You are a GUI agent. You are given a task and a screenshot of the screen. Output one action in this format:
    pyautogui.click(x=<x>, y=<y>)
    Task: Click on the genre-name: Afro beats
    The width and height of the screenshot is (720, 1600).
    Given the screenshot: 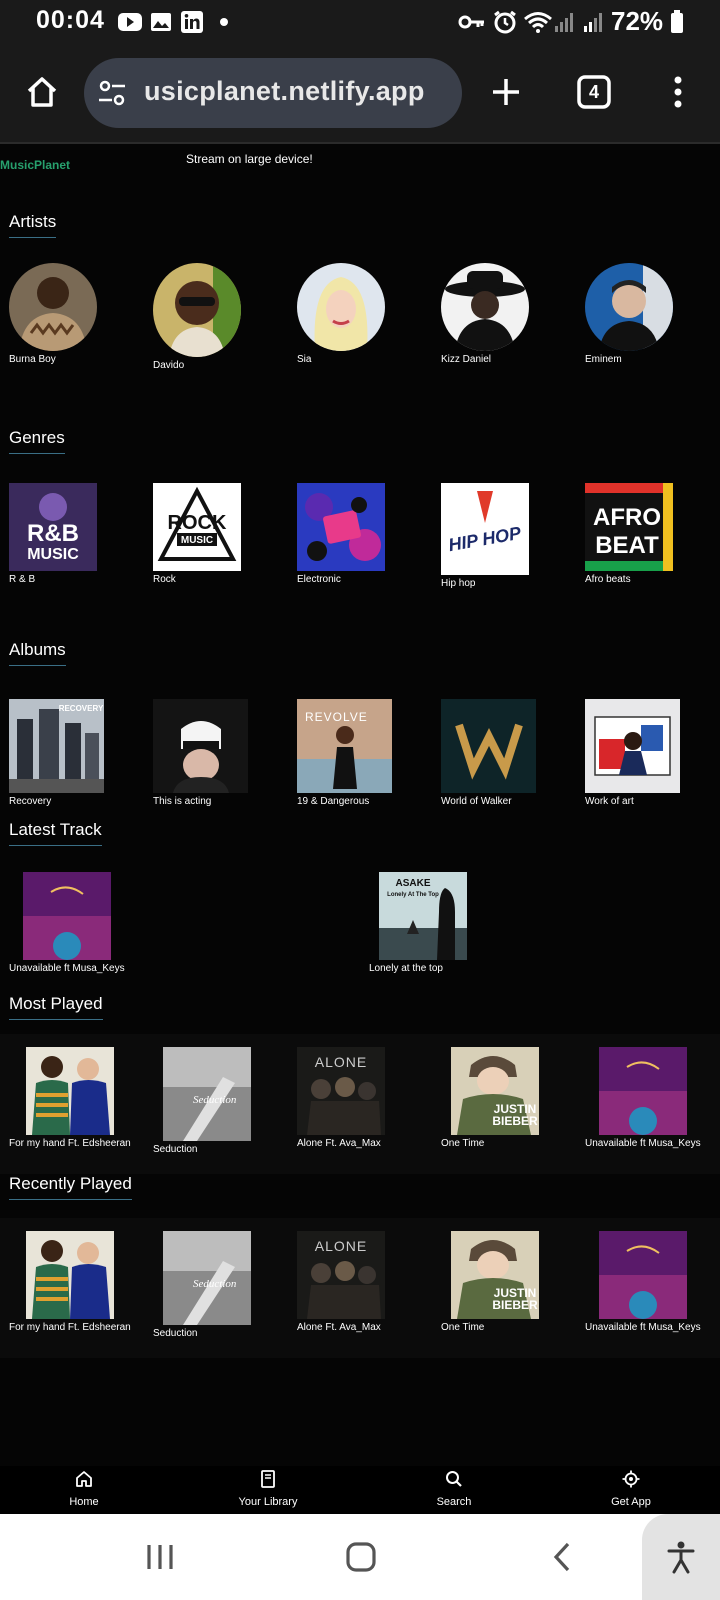 What is the action you would take?
    pyautogui.click(x=608, y=579)
    